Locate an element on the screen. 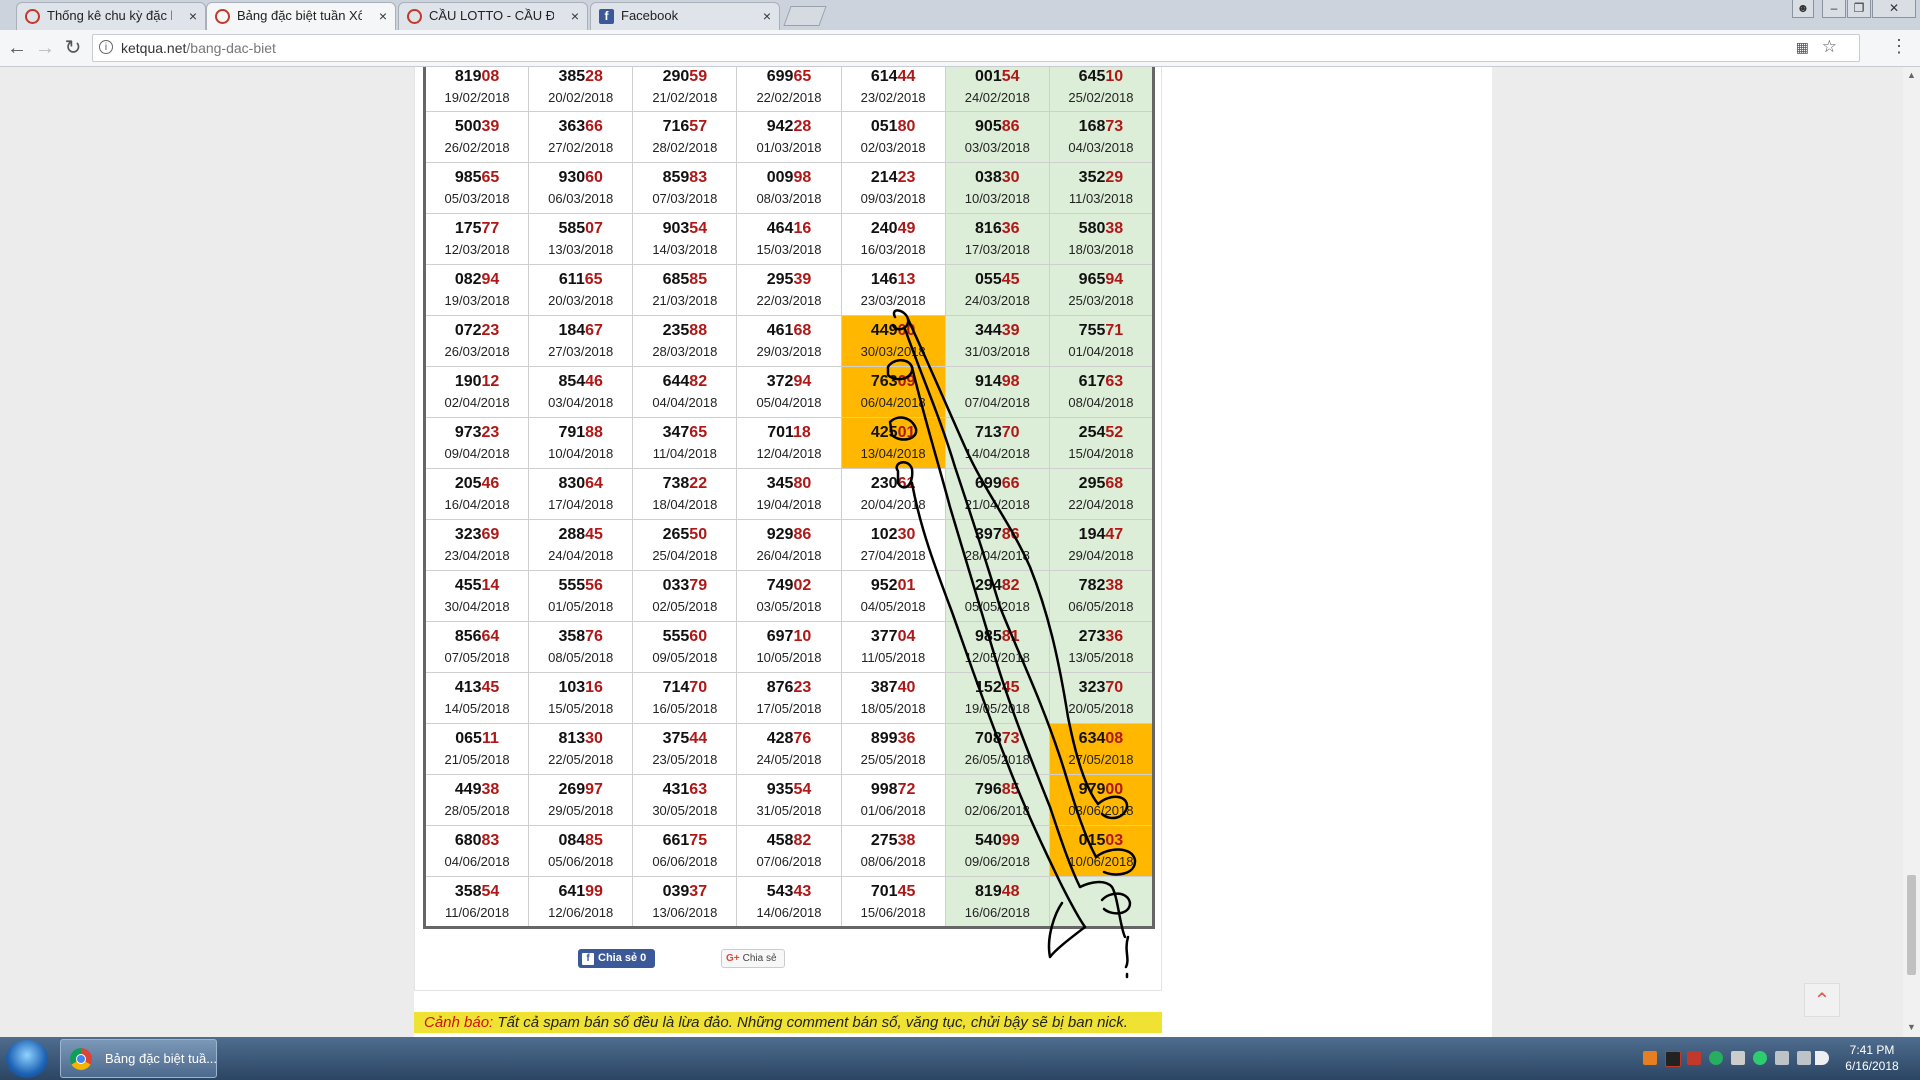 The width and height of the screenshot is (1920, 1080). menu-icon: ⋮ is located at coordinates (1899, 46).